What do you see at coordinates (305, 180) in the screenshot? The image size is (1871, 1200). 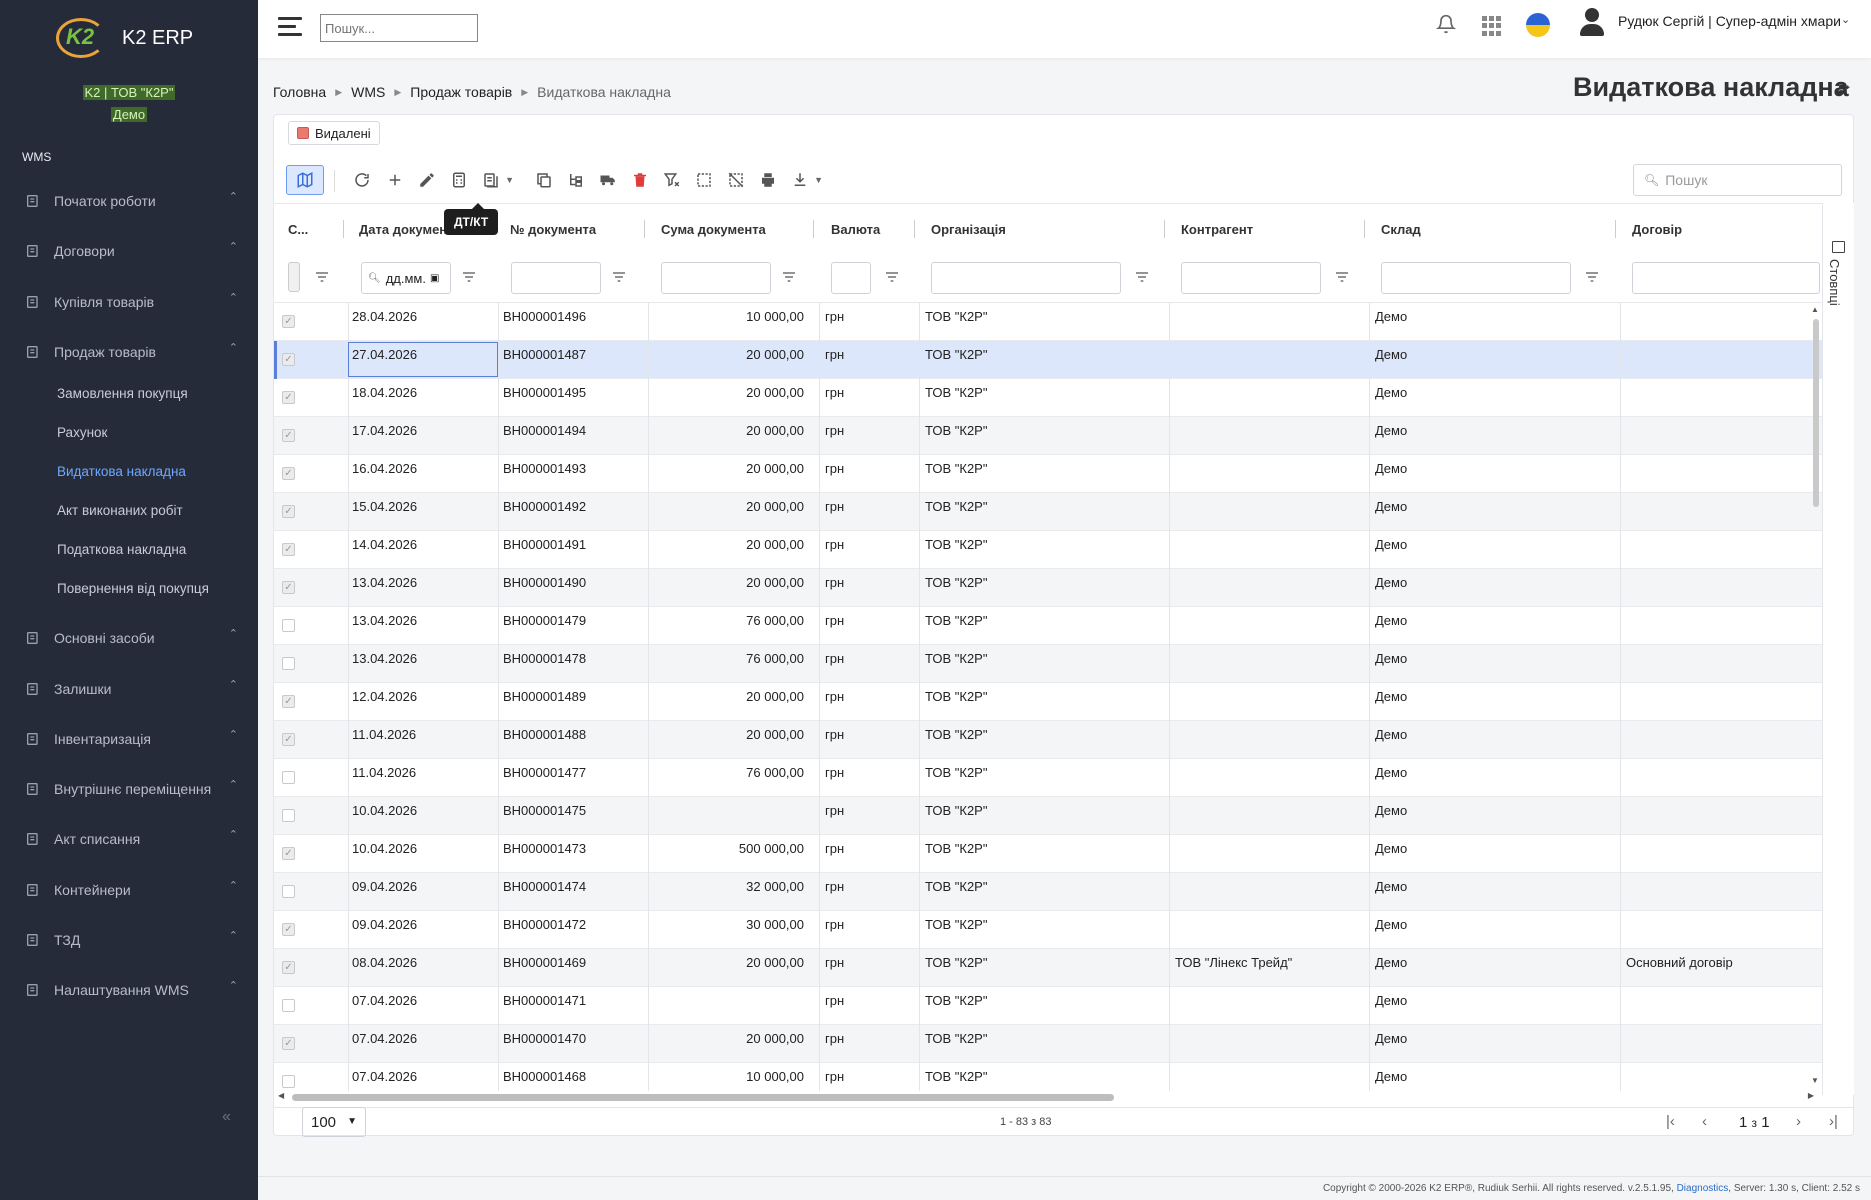 I see `map-view-button` at bounding box center [305, 180].